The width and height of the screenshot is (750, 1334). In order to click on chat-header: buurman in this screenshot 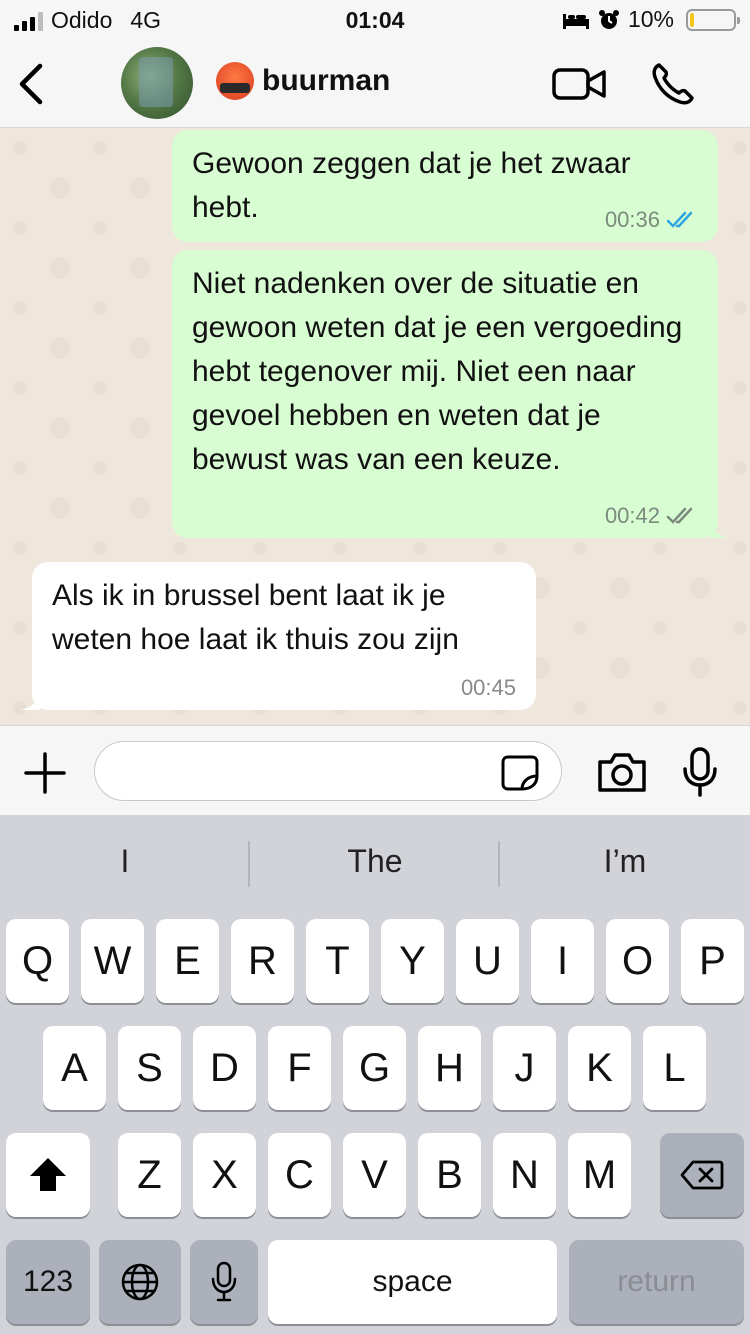, I will do `click(375, 84)`.